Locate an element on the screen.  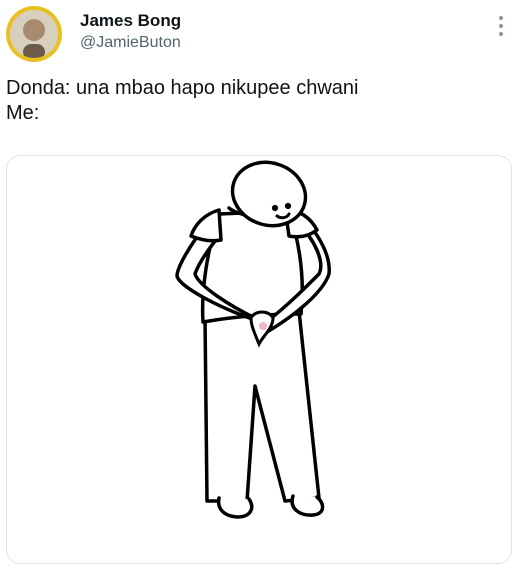
tweet-text: Donda: una mbao hapo nikupee chwani Me: is located at coordinates (258, 101).